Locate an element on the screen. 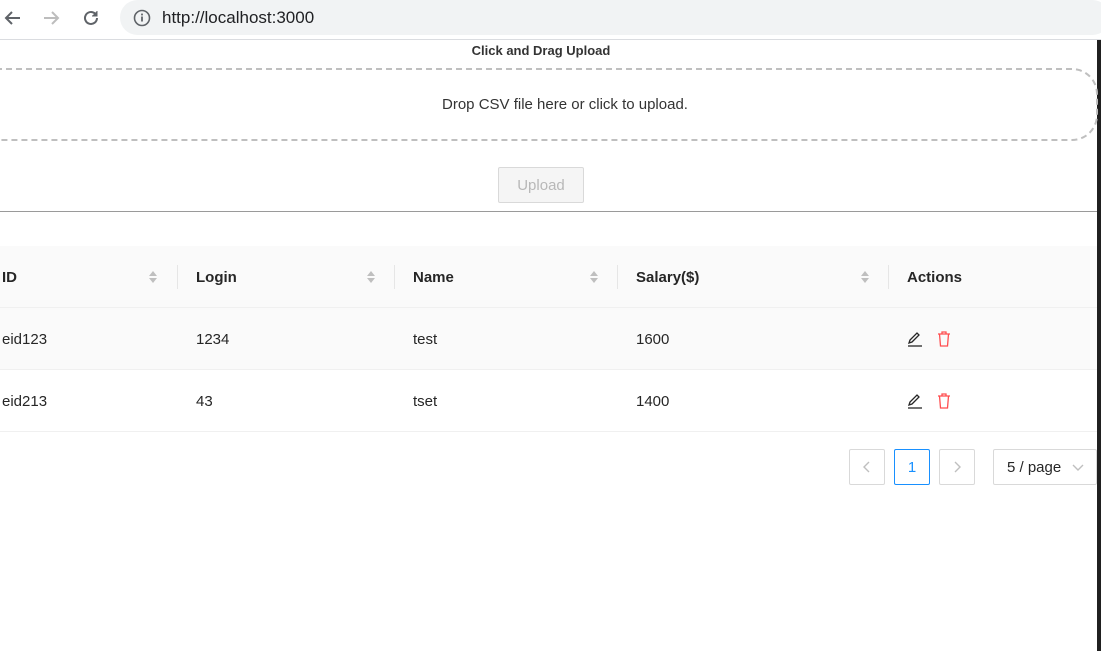  cell-name: tset is located at coordinates (425, 401).